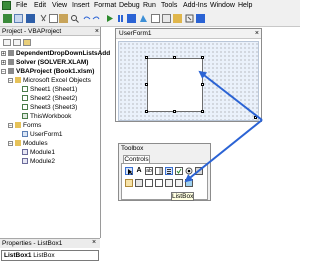 This screenshot has height=265, width=320. Describe the element at coordinates (46, 116) in the screenshot. I see `tree-item-thisworkbook: ThisWorkbook` at that location.